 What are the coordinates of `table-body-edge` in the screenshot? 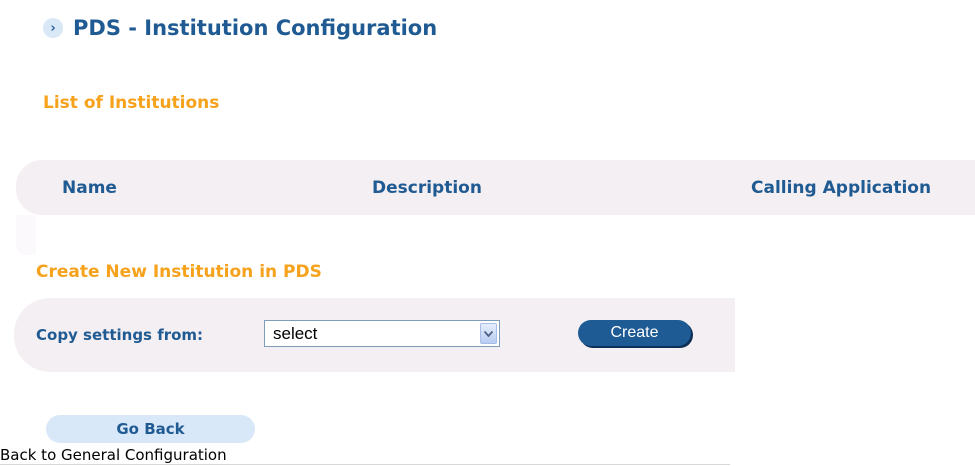 It's located at (26, 235).